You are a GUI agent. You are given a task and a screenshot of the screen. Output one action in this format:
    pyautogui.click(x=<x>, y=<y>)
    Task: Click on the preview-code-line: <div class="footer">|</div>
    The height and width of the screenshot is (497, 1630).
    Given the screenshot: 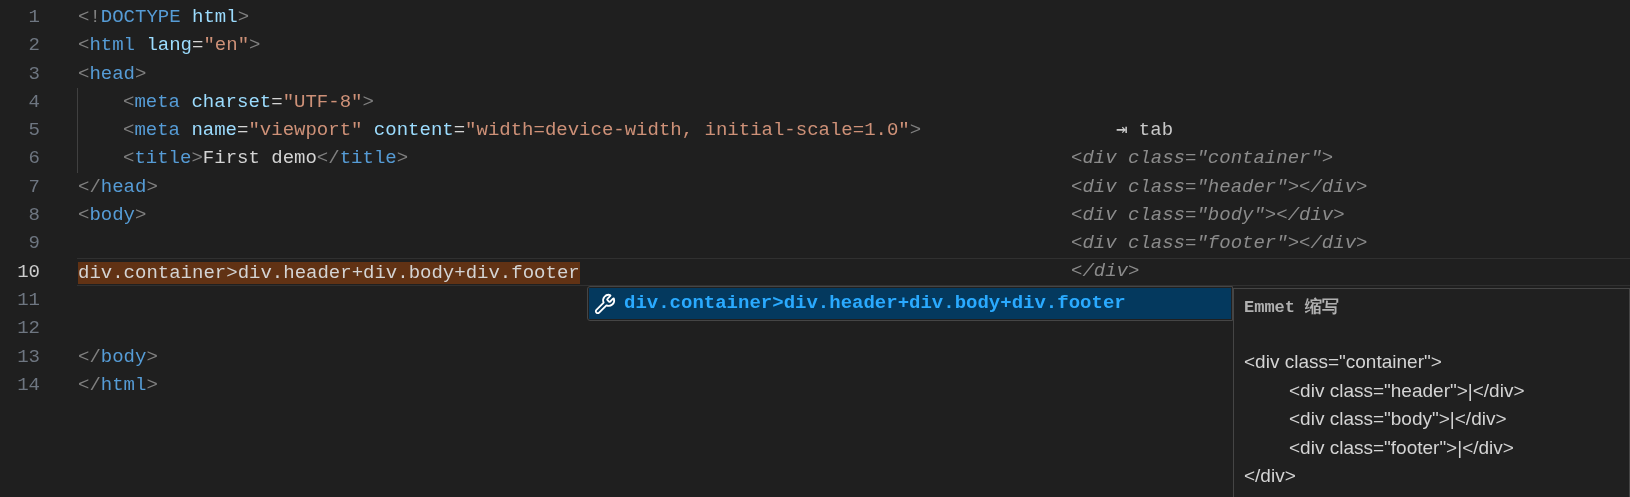 What is the action you would take?
    pyautogui.click(x=1401, y=447)
    